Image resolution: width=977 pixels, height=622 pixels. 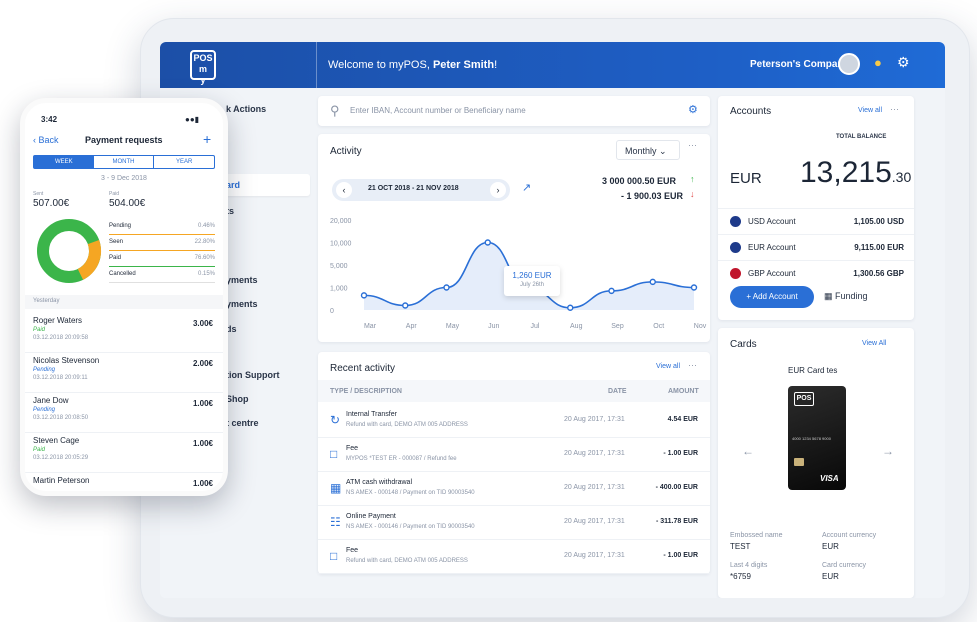 I want to click on row-desc: Refund with card, DEMO ATM 005 ADDRESS, so click(x=407, y=561).